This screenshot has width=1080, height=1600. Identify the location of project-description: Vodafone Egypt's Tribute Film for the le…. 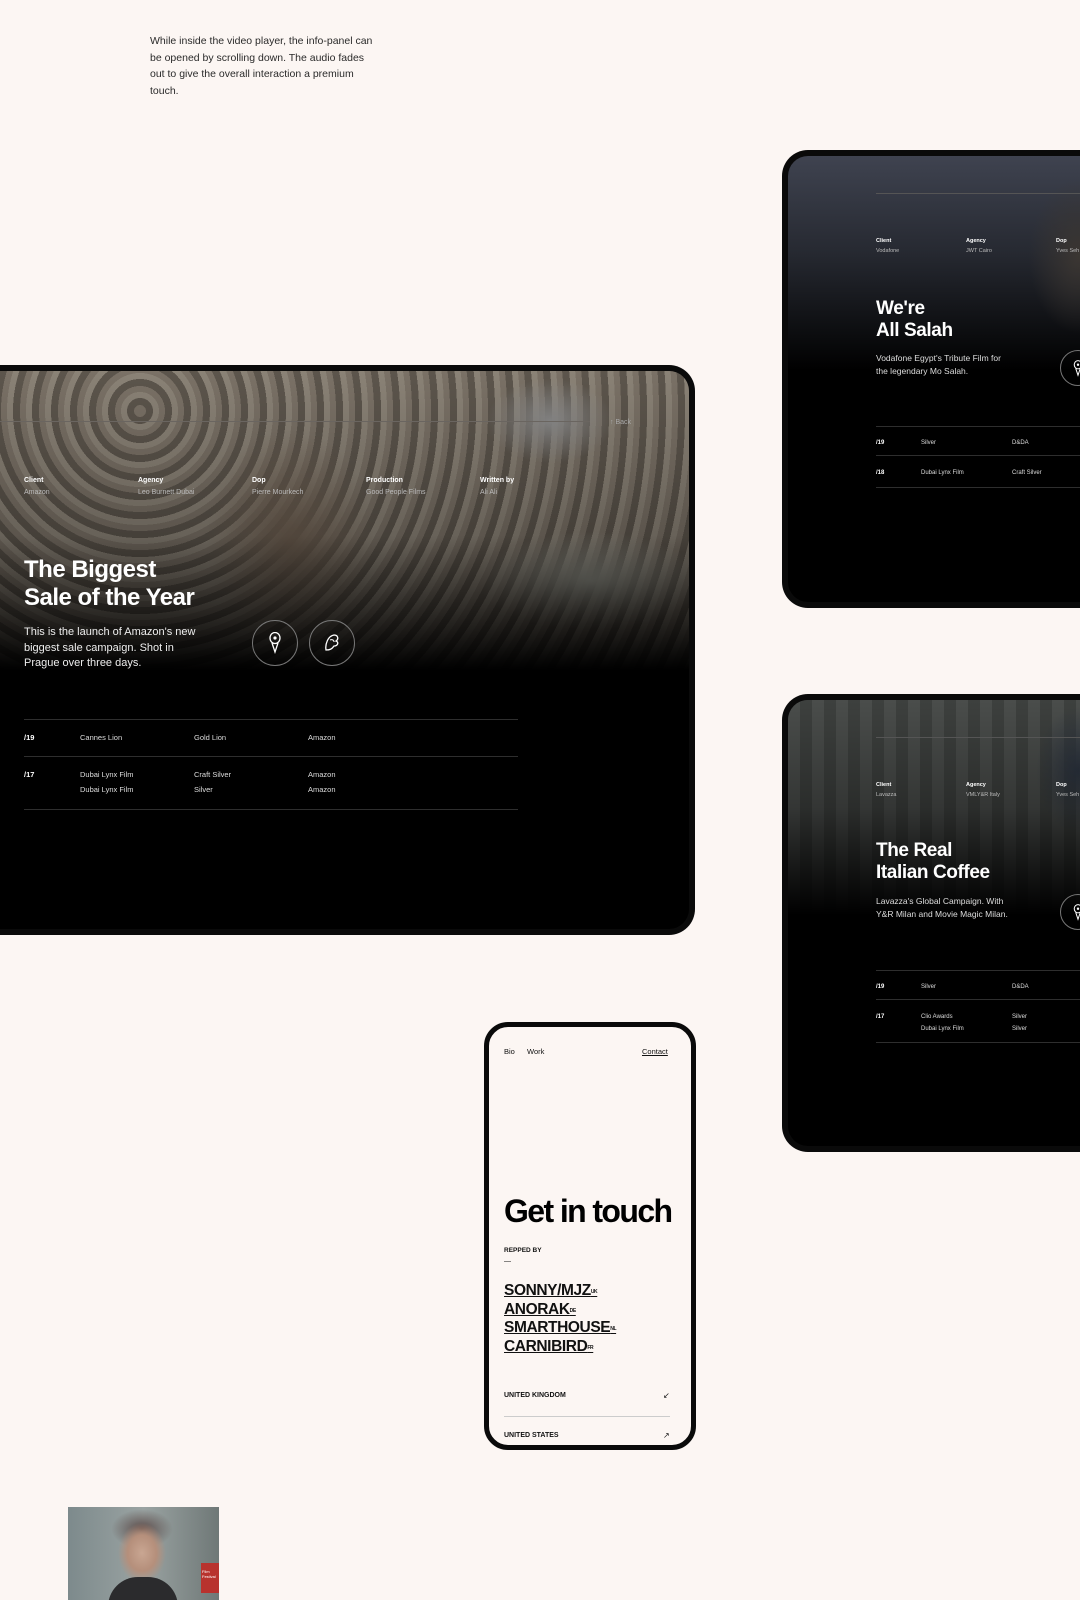
(938, 364).